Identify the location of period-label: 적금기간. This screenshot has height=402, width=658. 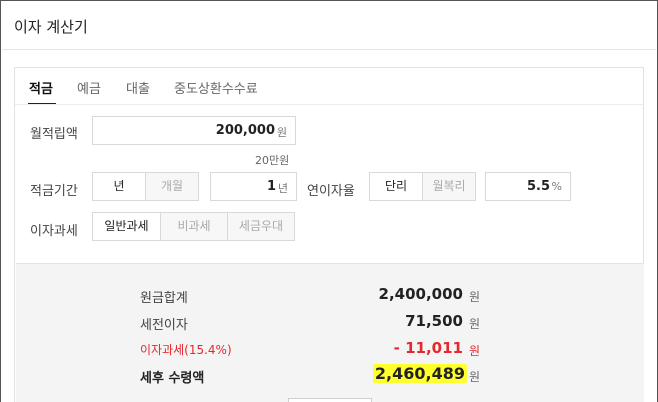
(54, 191).